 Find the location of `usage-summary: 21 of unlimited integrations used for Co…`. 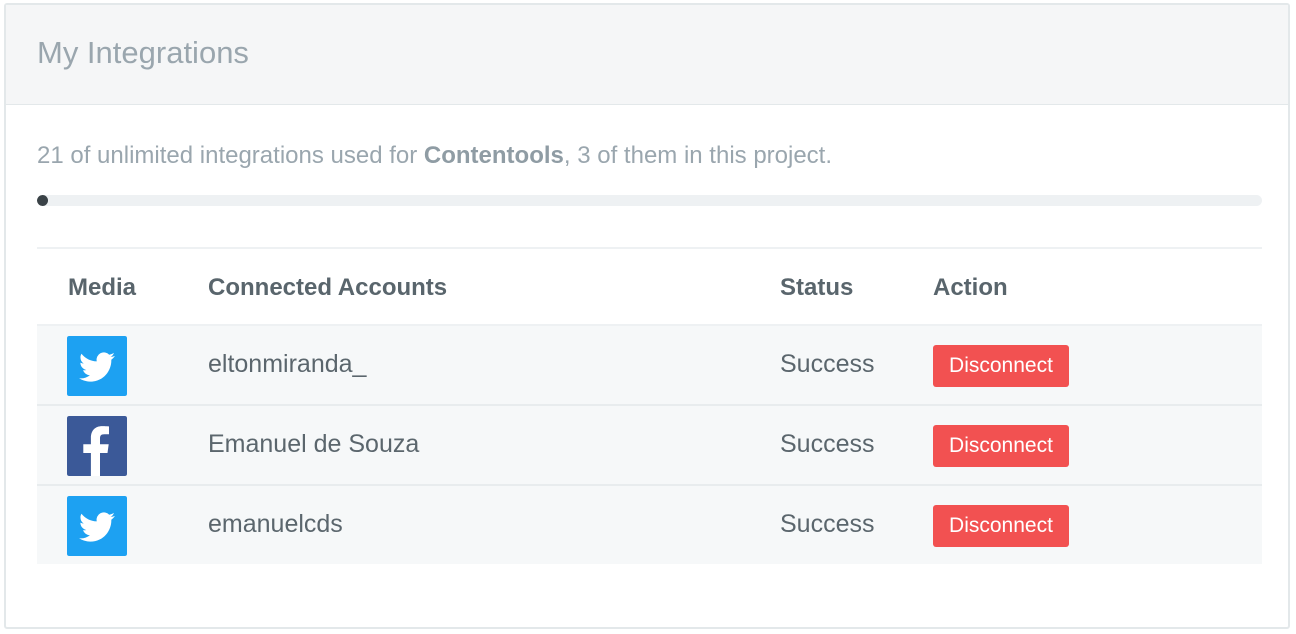

usage-summary: 21 of unlimited integrations used for Co… is located at coordinates (434, 156).